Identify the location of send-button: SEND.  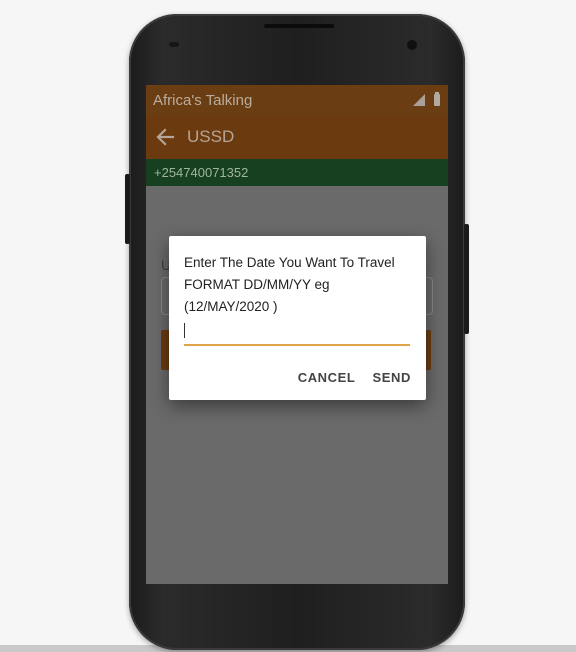
(391, 377).